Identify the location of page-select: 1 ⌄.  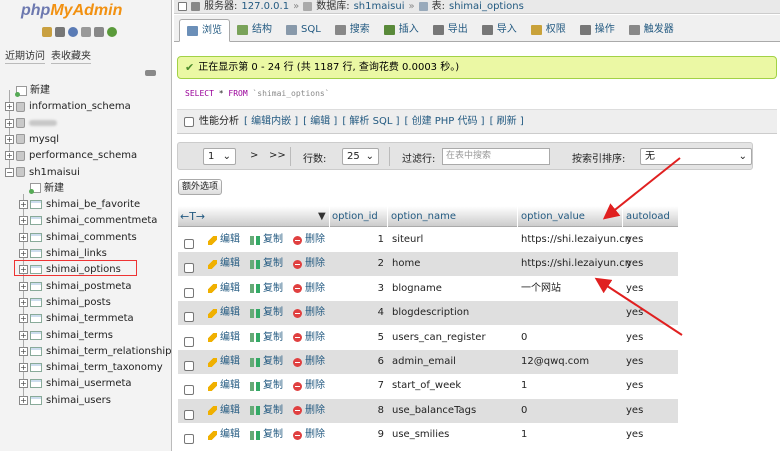
(219, 156).